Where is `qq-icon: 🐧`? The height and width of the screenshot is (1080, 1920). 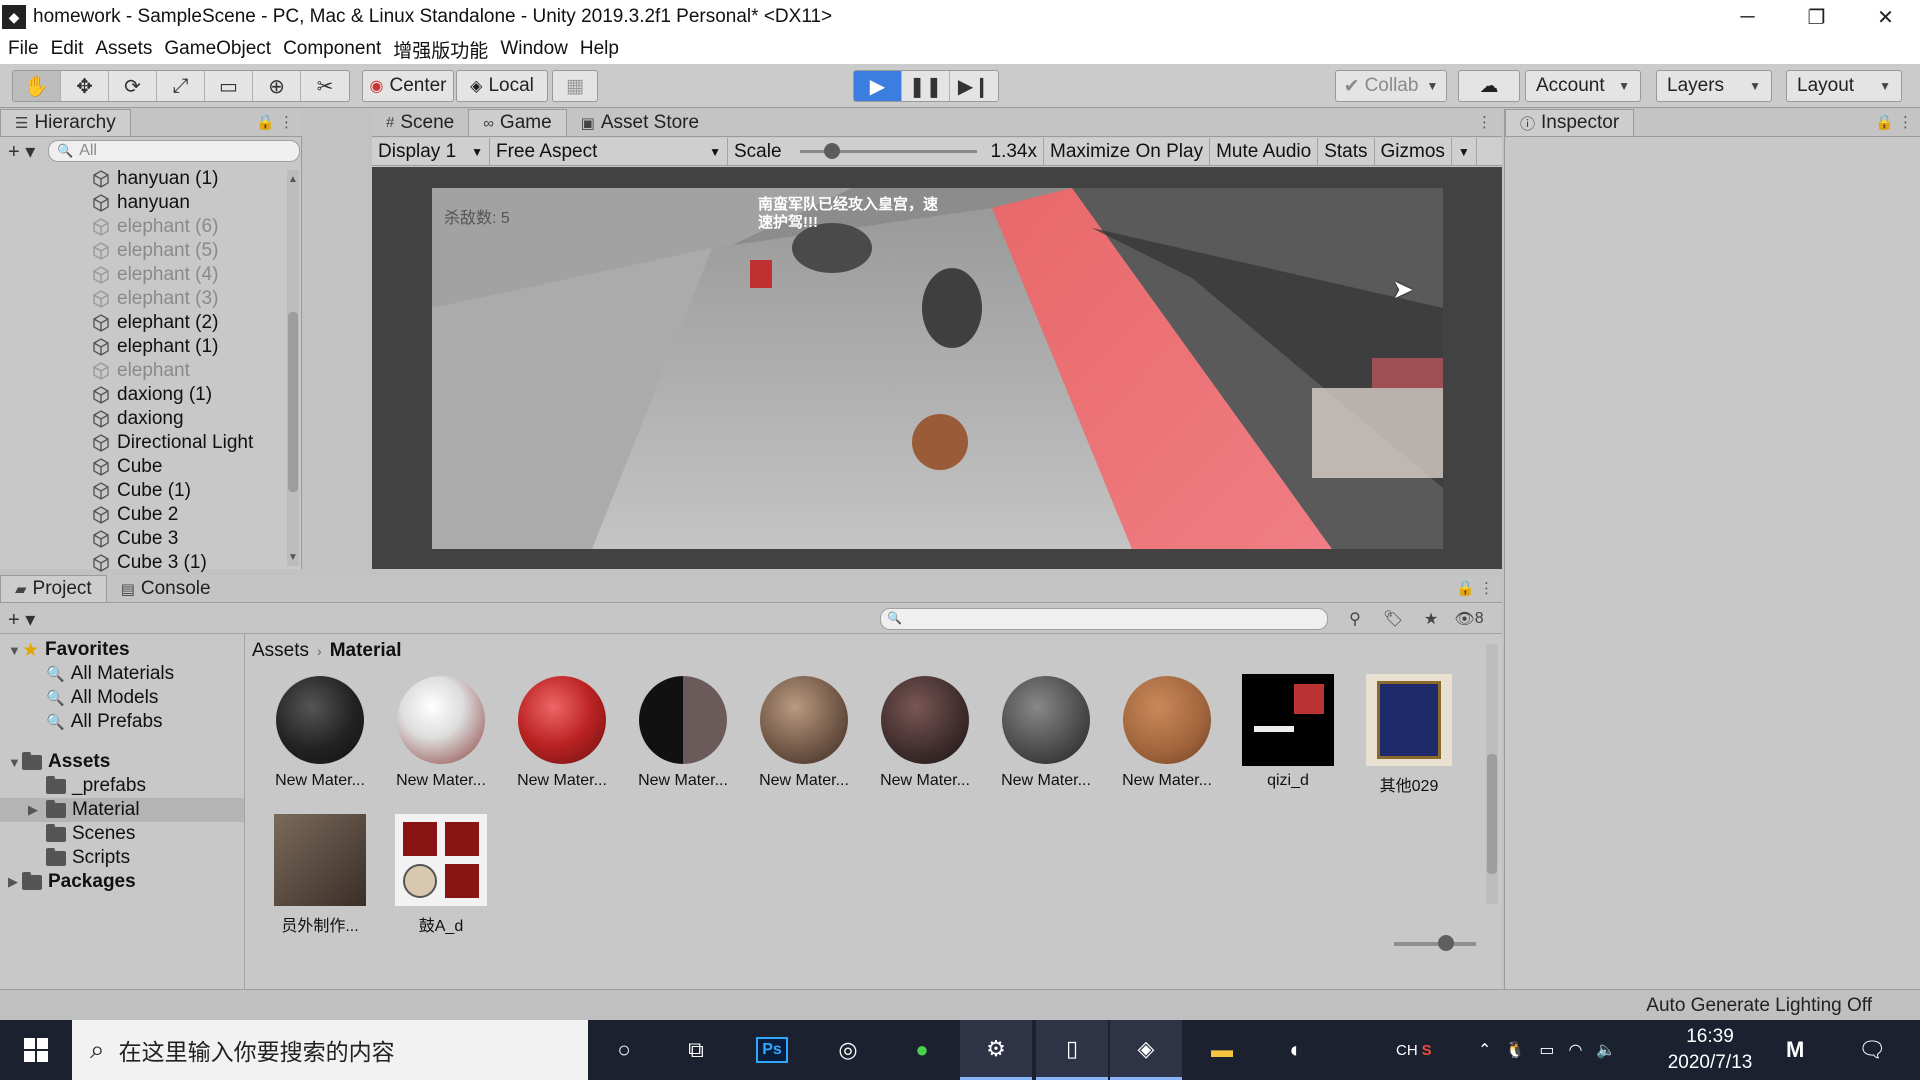
qq-icon: 🐧 is located at coordinates (1515, 1050).